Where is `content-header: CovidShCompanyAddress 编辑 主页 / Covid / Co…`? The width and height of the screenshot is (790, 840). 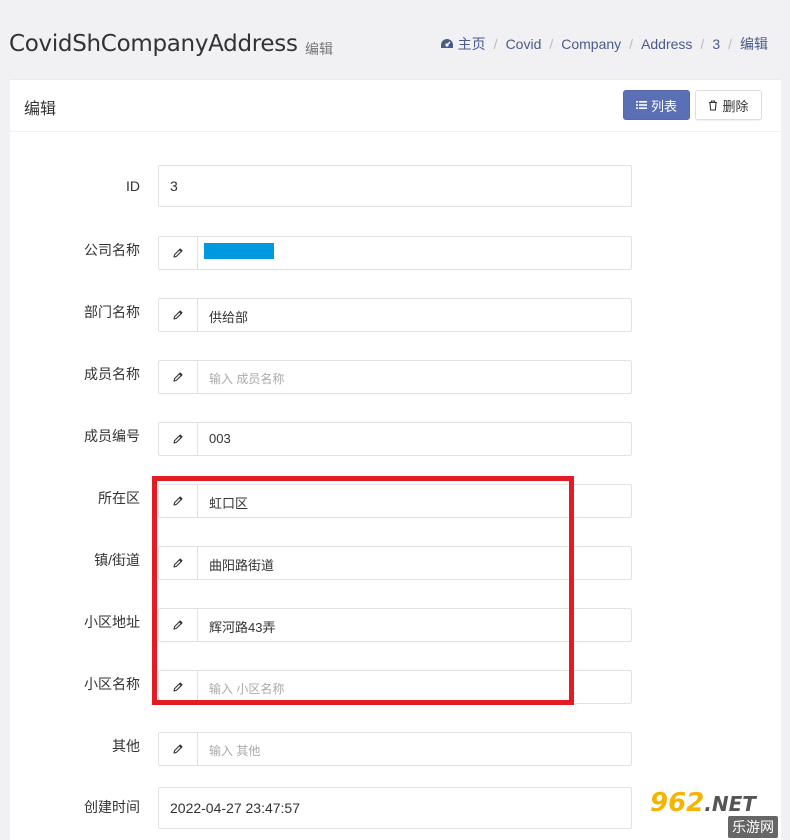
content-header: CovidShCompanyAddress 编辑 主页 / Covid / Co… is located at coordinates (395, 40).